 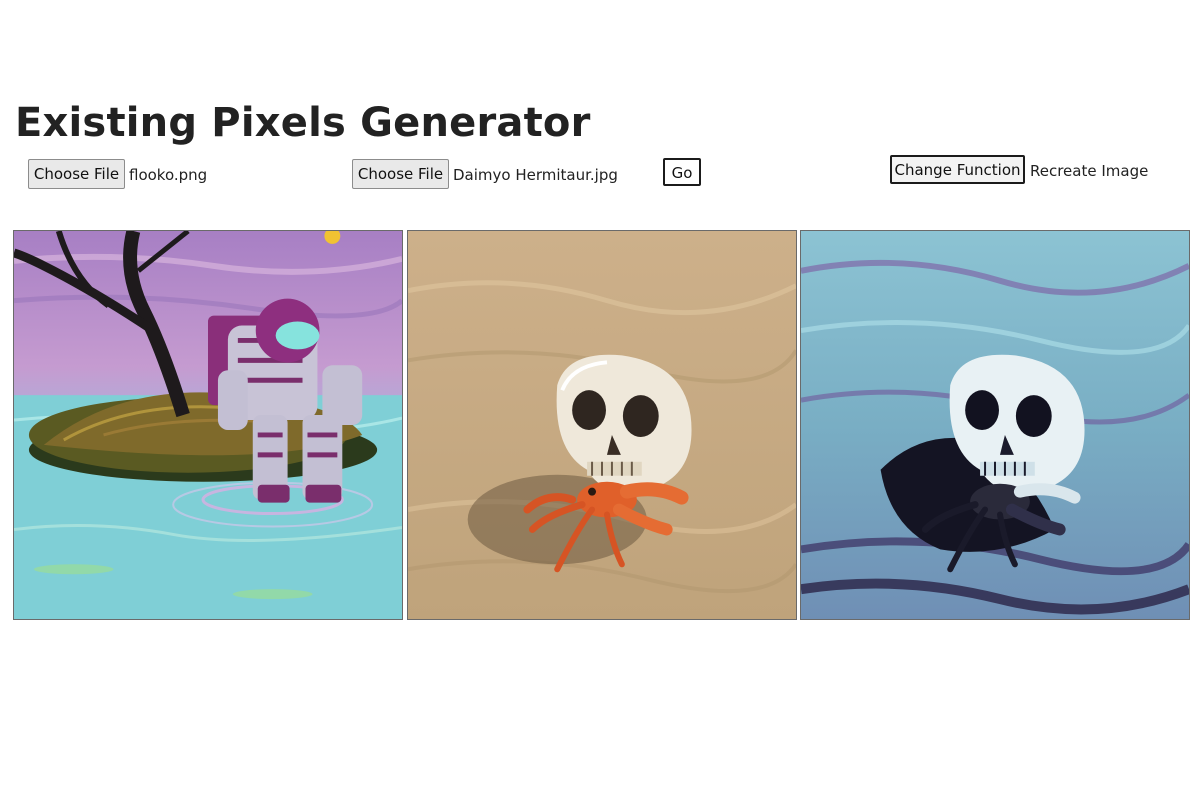 What do you see at coordinates (682, 172) in the screenshot?
I see `go-button: Go` at bounding box center [682, 172].